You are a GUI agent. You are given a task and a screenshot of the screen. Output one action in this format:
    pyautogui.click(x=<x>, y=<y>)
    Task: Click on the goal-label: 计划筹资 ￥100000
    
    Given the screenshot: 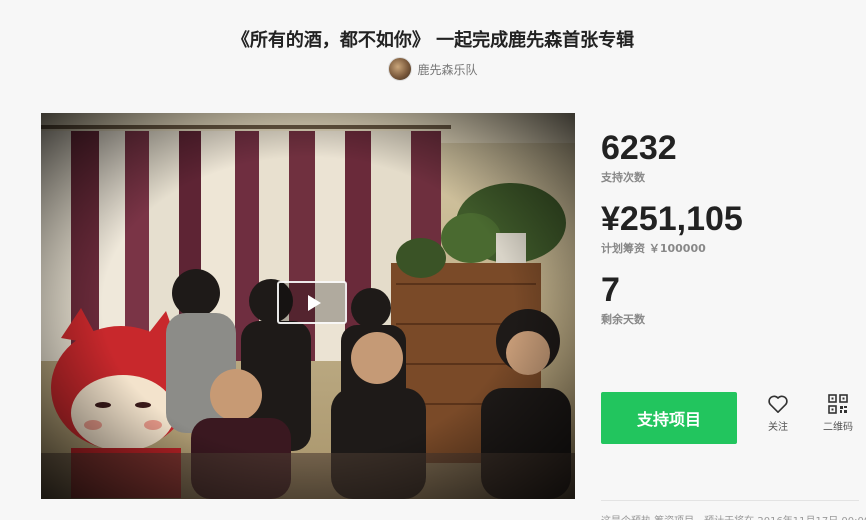 What is the action you would take?
    pyautogui.click(x=653, y=248)
    